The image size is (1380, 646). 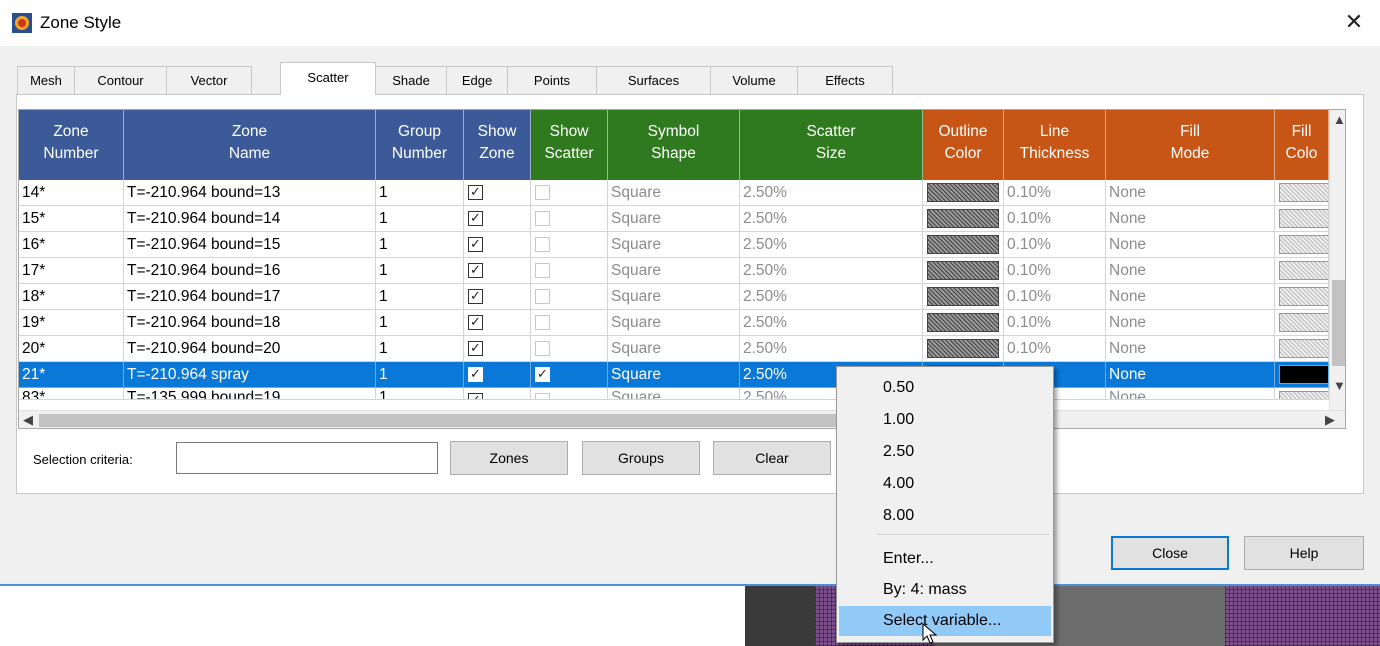 What do you see at coordinates (250, 375) in the screenshot?
I see `zone-name-cell: T=-210.964 spray` at bounding box center [250, 375].